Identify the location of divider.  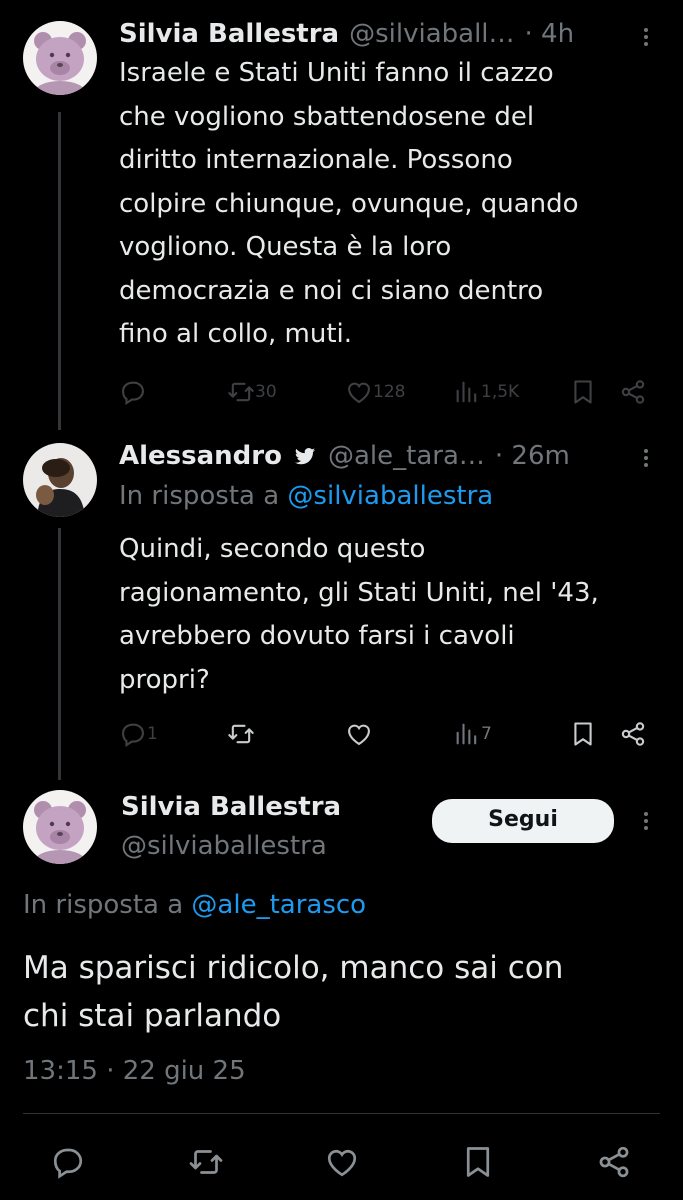
(341, 1113).